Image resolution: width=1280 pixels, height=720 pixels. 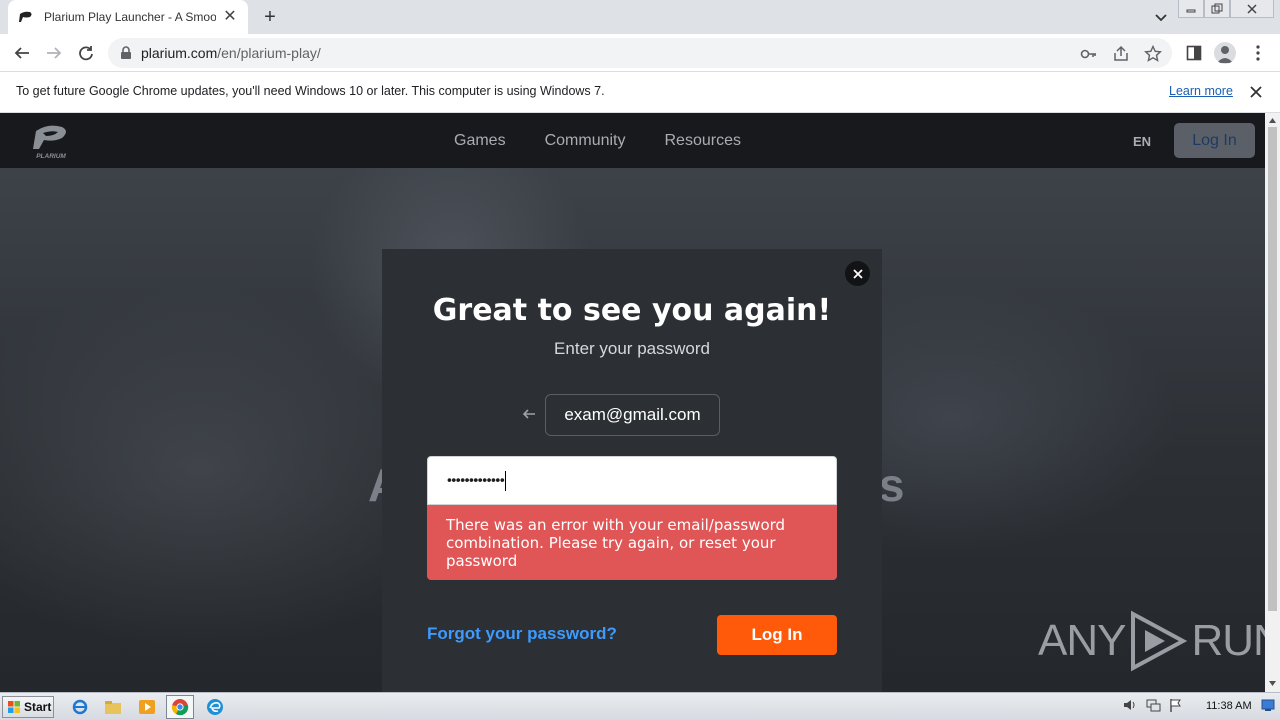 I want to click on media-player-icon, so click(x=147, y=707).